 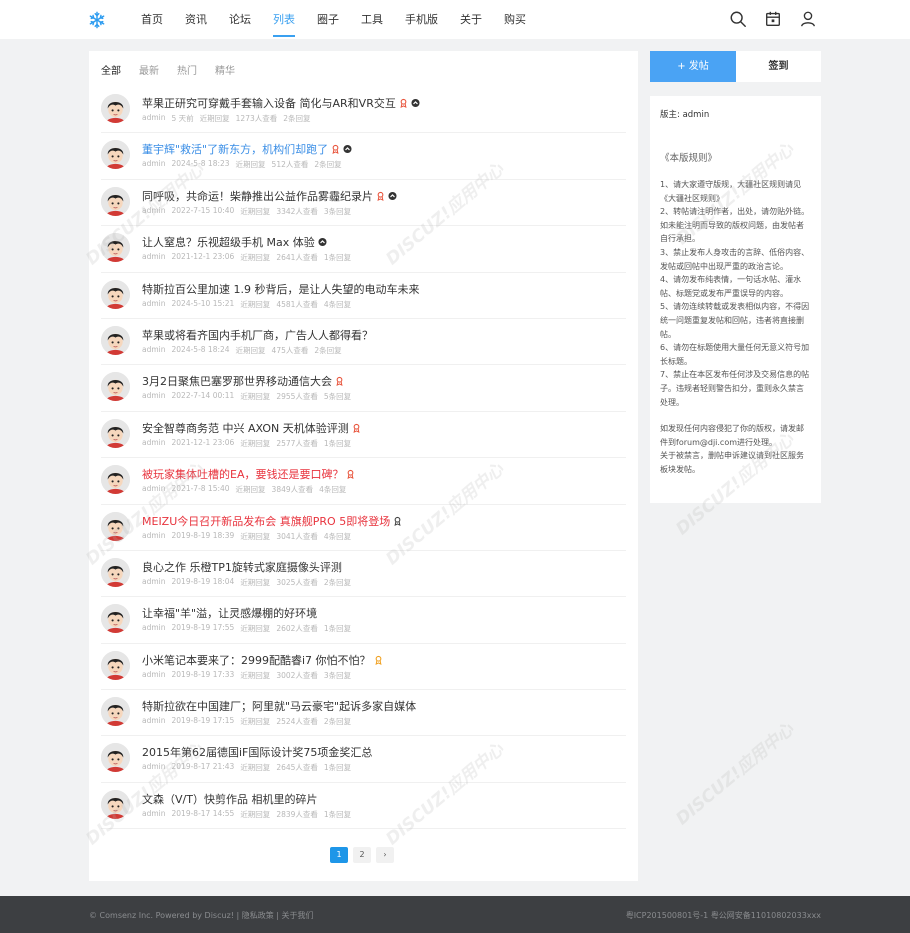 I want to click on footer-icp: 粤ICP201500801号-1 粤公网安备11010802033xxx, so click(x=723, y=915).